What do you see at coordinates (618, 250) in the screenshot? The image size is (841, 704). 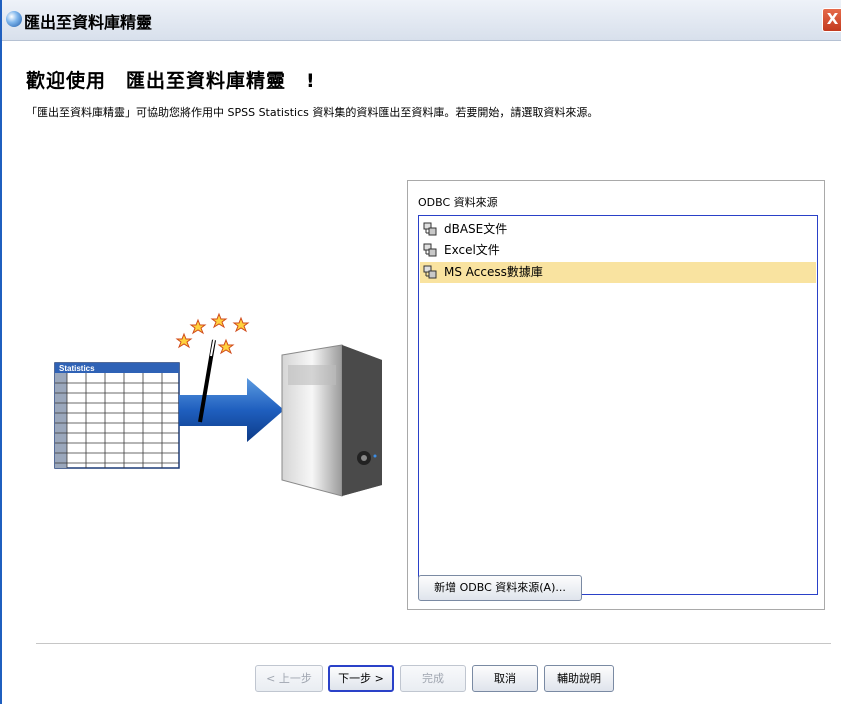 I see `list-item-excel: Excel文件` at bounding box center [618, 250].